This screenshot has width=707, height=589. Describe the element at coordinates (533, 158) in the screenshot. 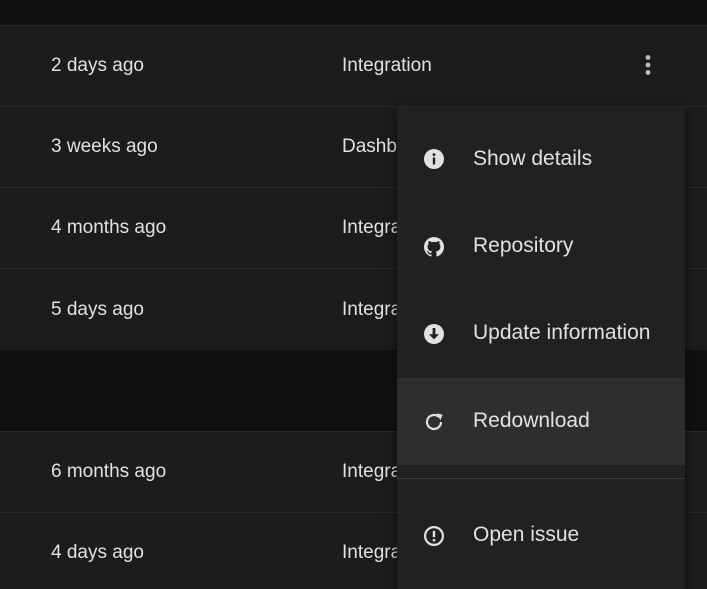

I see `menu-item-label: Show details` at that location.